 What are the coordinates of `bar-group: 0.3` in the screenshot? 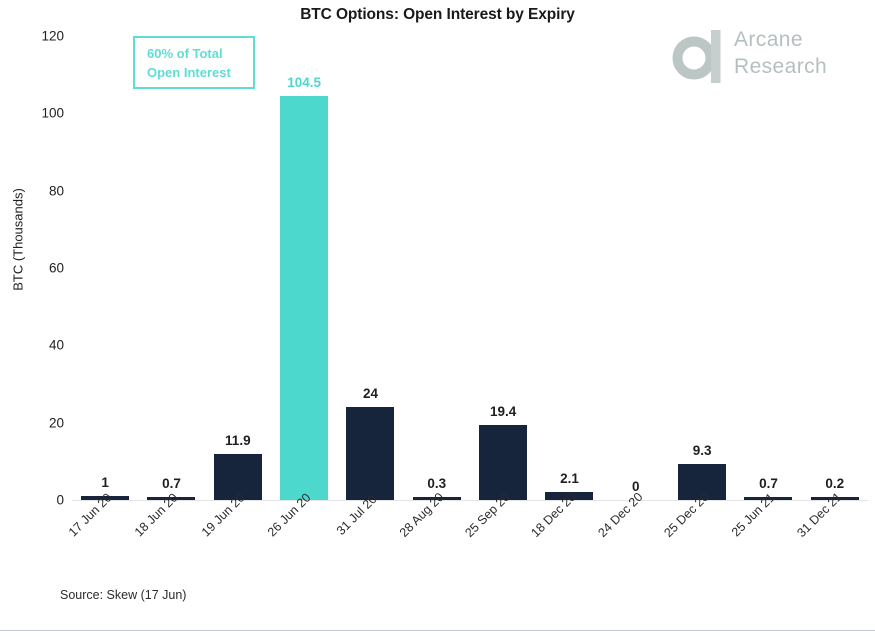 It's located at (437, 268).